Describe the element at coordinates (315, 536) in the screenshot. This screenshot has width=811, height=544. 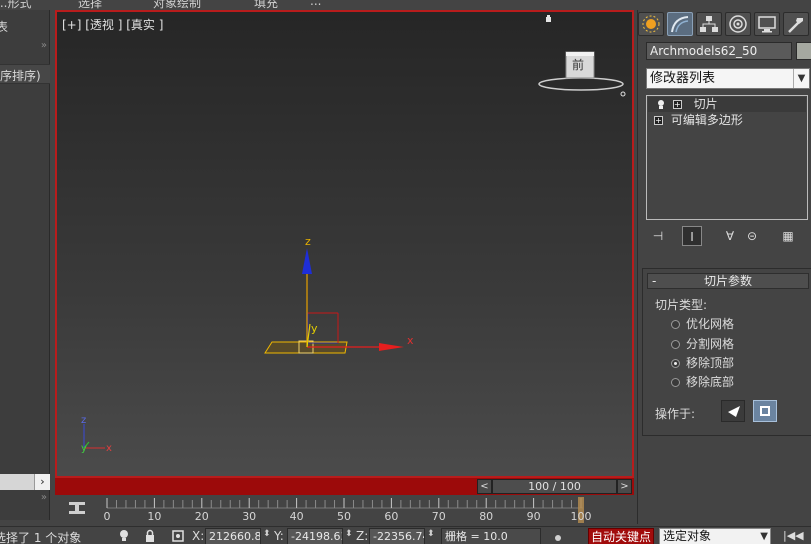
I see `y-coord-field: -24198.63` at that location.